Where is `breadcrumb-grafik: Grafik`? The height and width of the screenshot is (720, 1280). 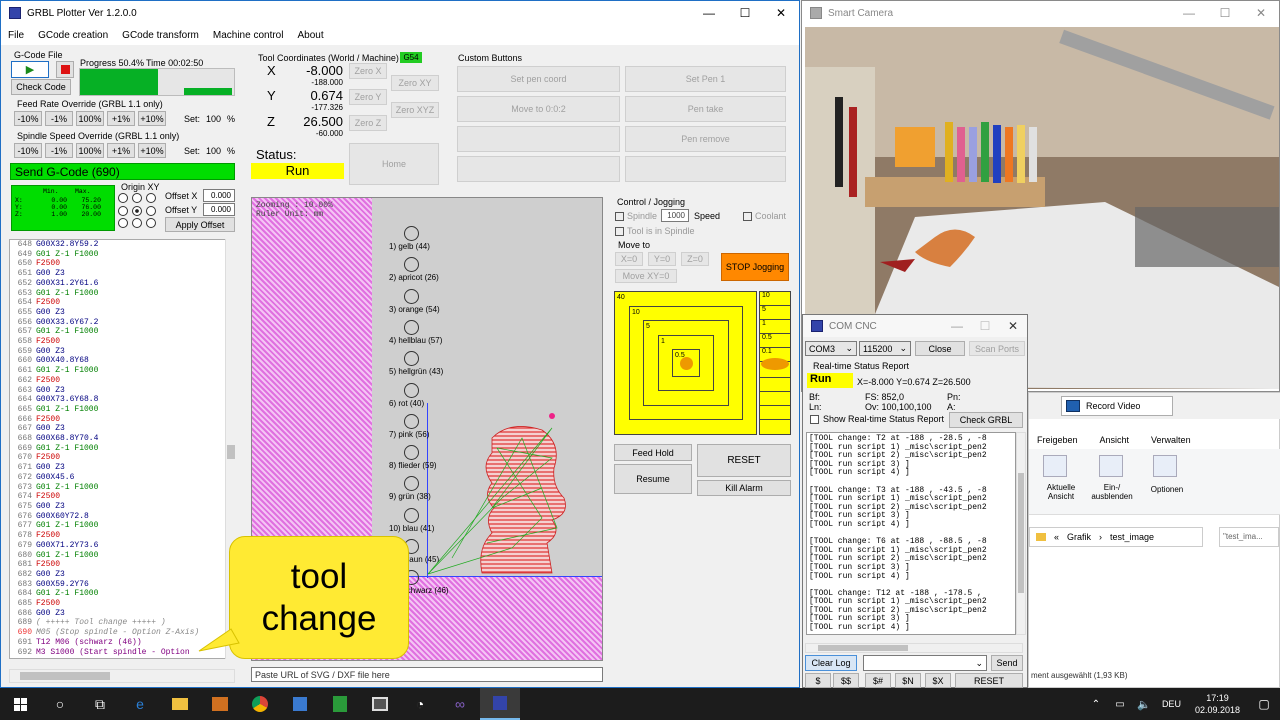 breadcrumb-grafik: Grafik is located at coordinates (1079, 537).